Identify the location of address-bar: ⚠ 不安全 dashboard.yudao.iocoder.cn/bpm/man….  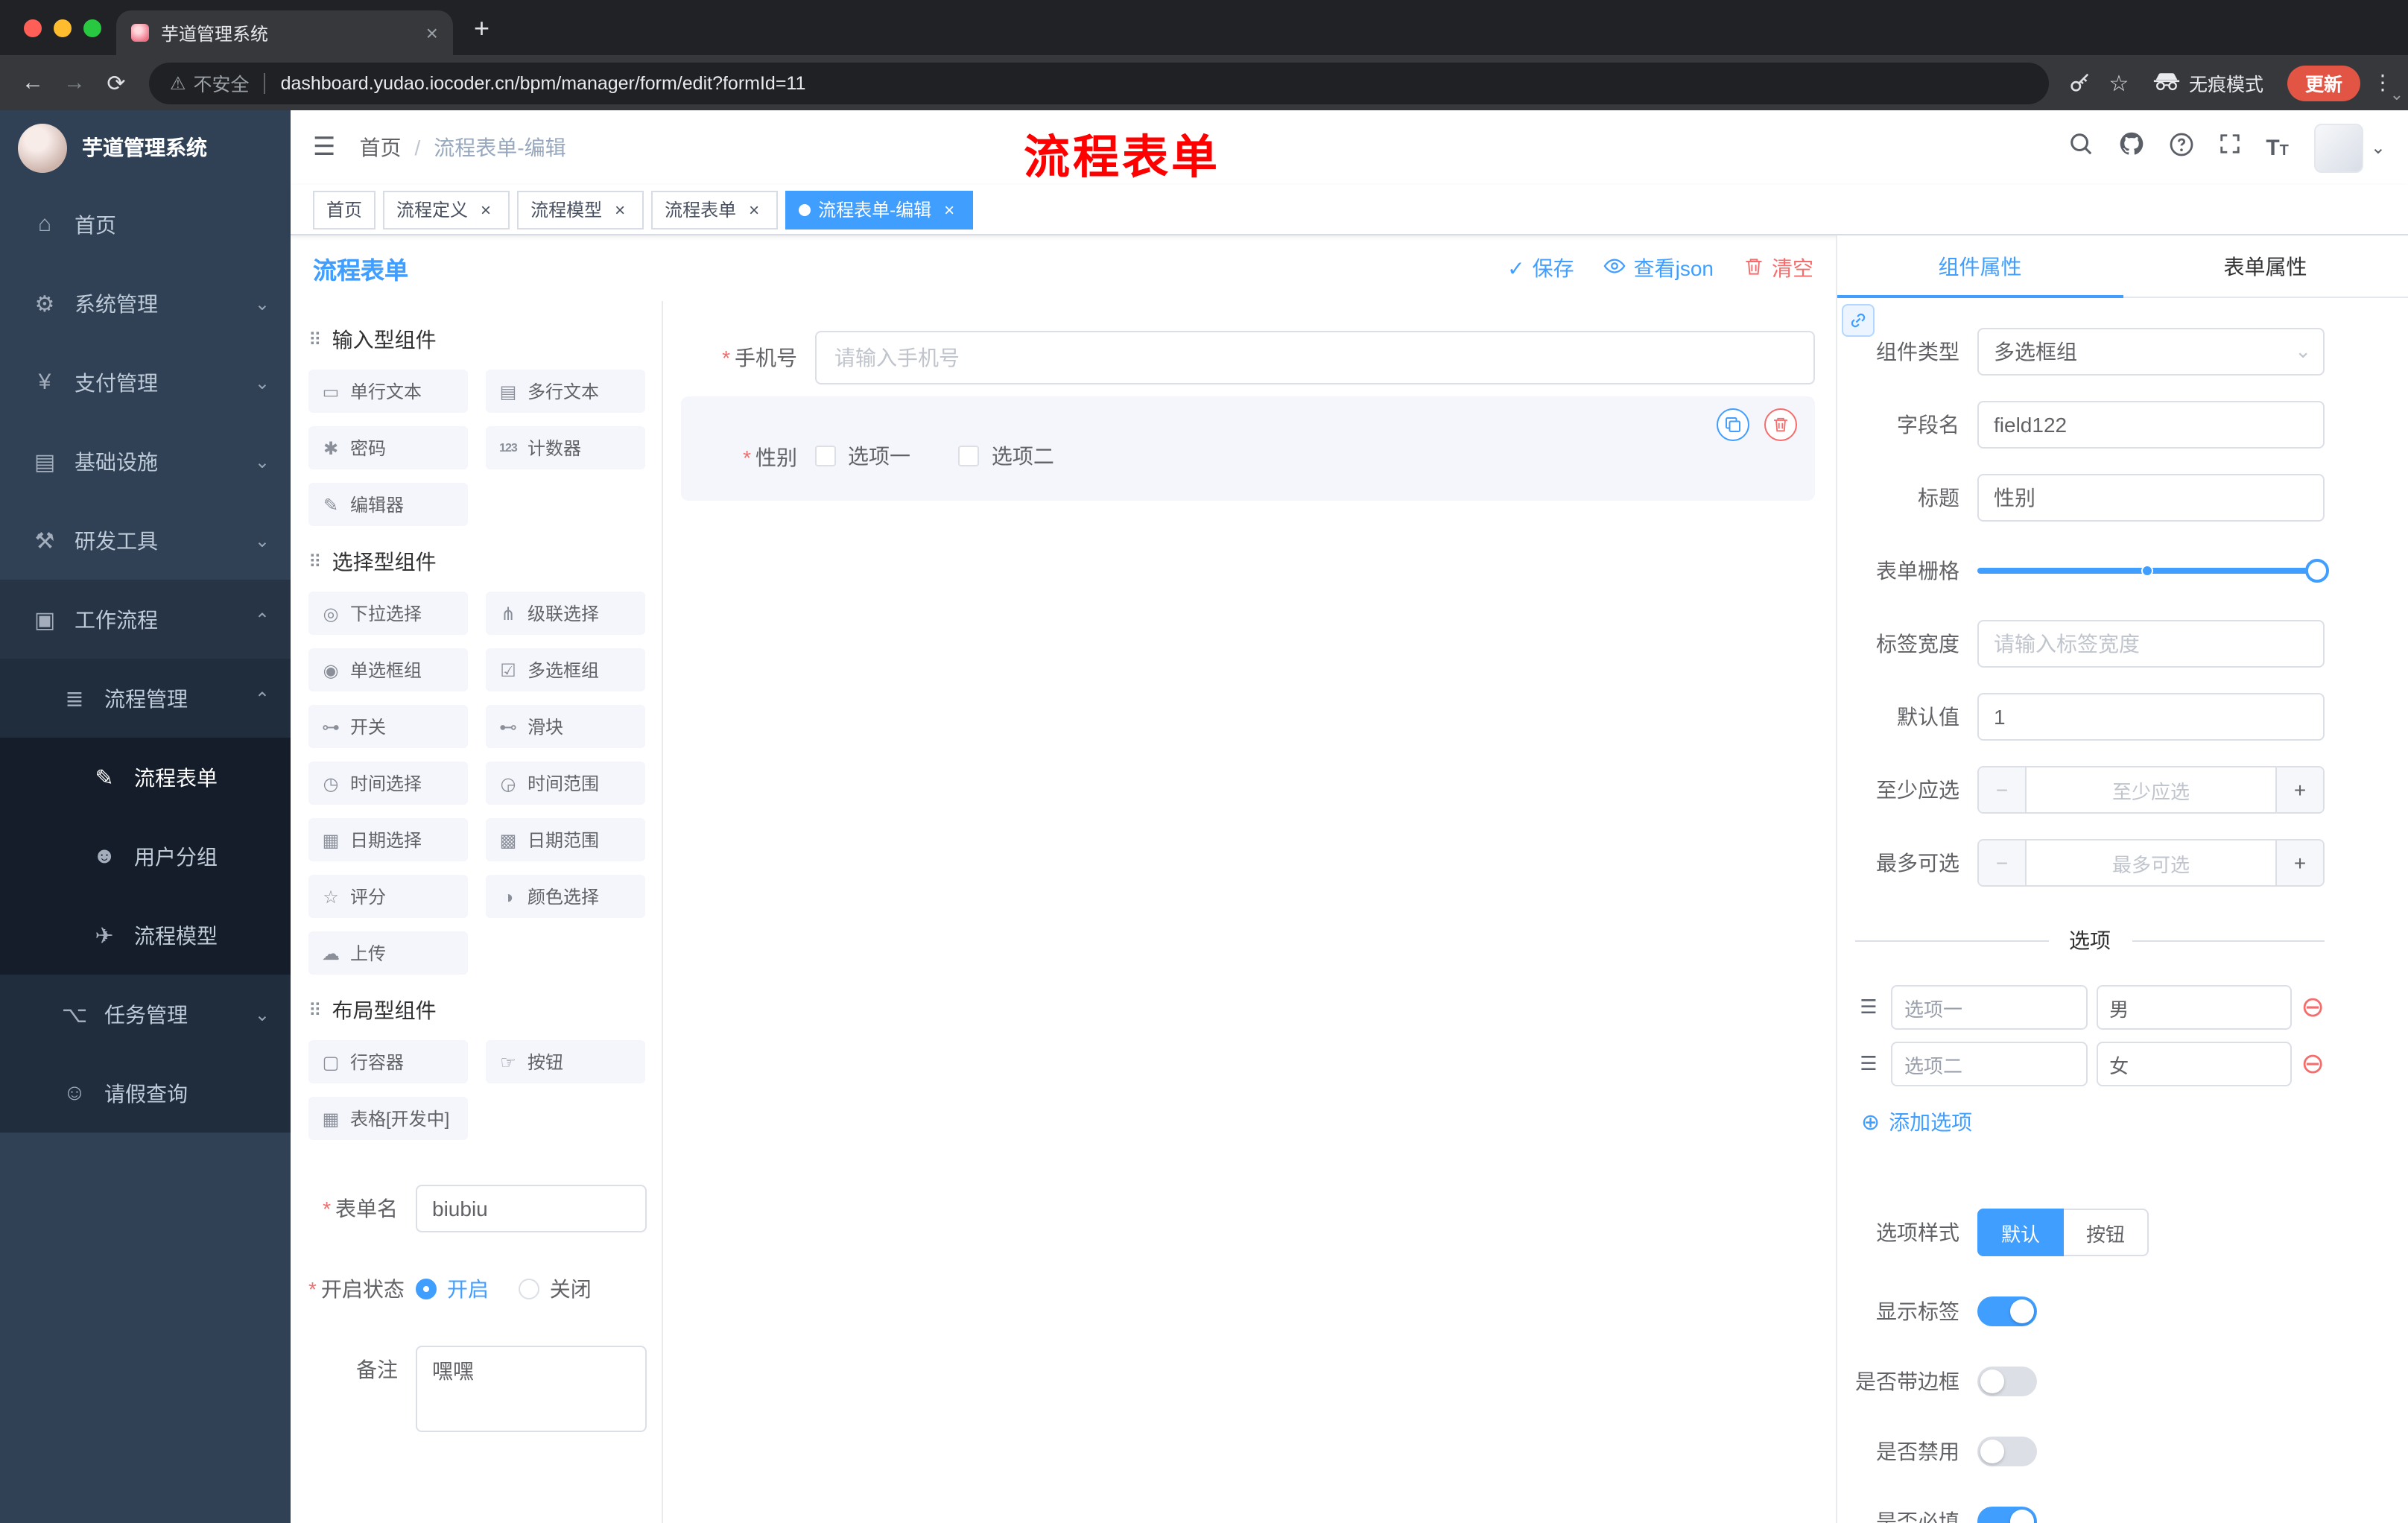
(1099, 83).